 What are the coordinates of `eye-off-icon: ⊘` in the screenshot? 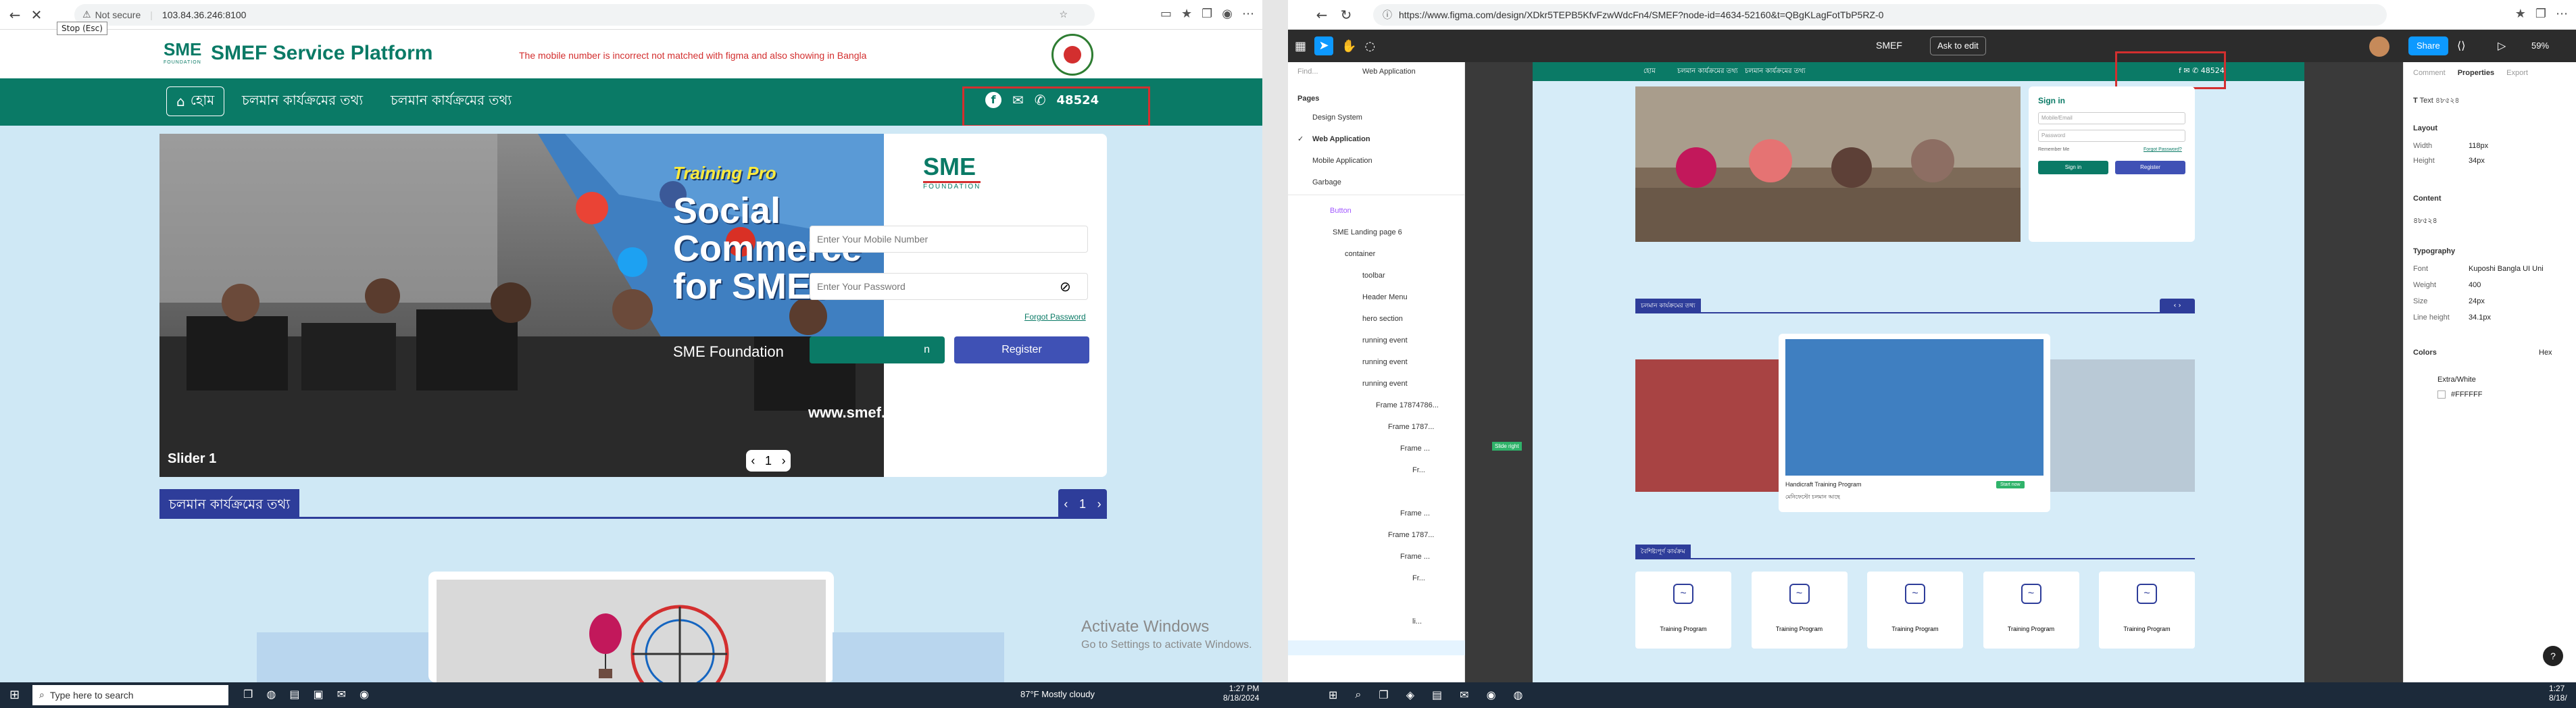 It's located at (1065, 286).